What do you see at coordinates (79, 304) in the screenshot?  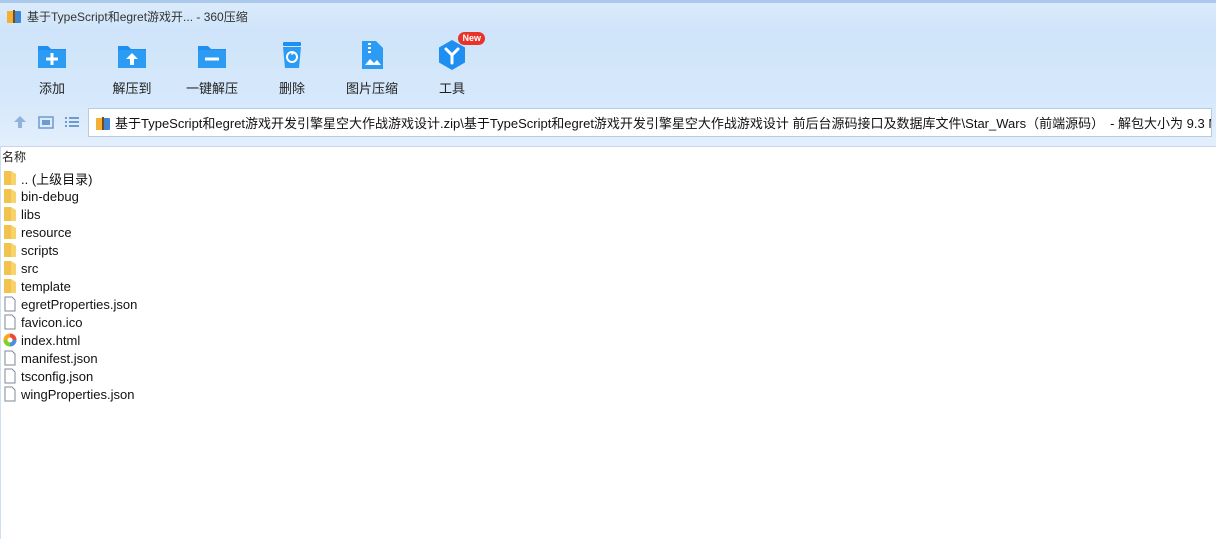 I see `file-name: egretProperties.json` at bounding box center [79, 304].